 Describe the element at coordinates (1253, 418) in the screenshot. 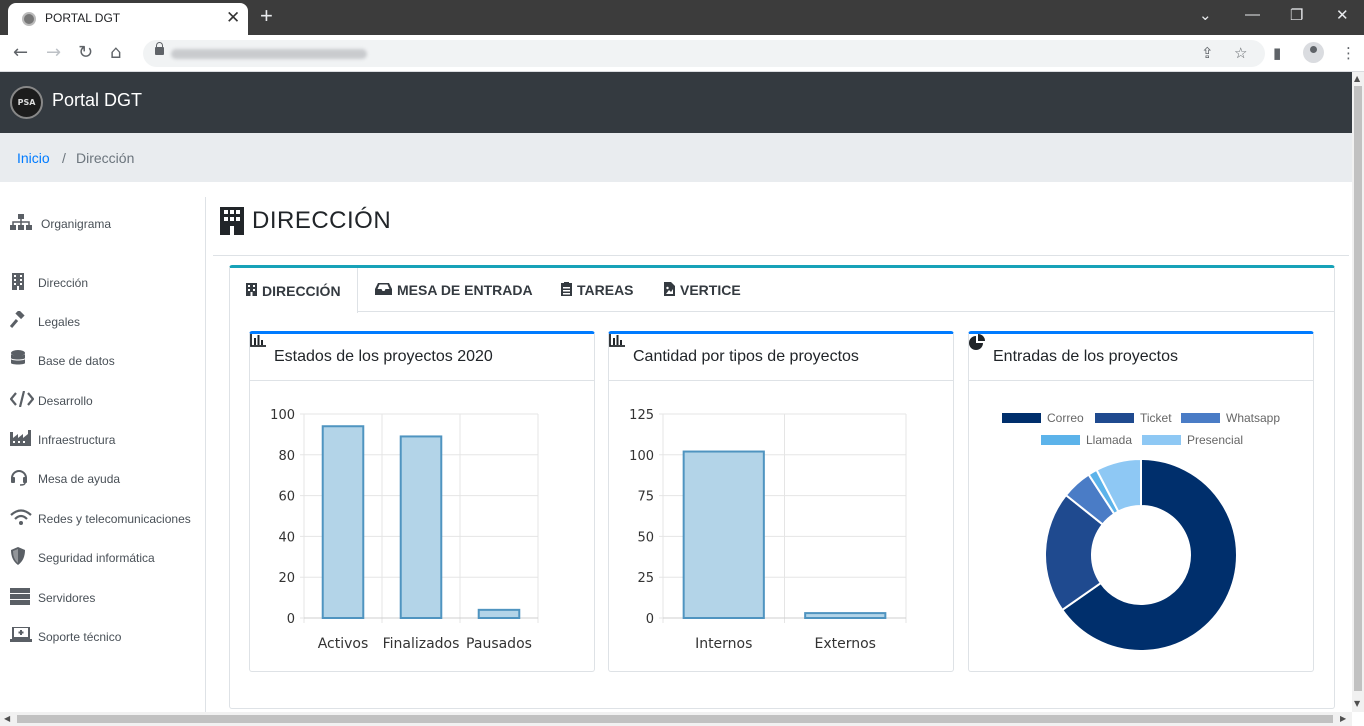

I see `legend-label: Whatsapp` at that location.